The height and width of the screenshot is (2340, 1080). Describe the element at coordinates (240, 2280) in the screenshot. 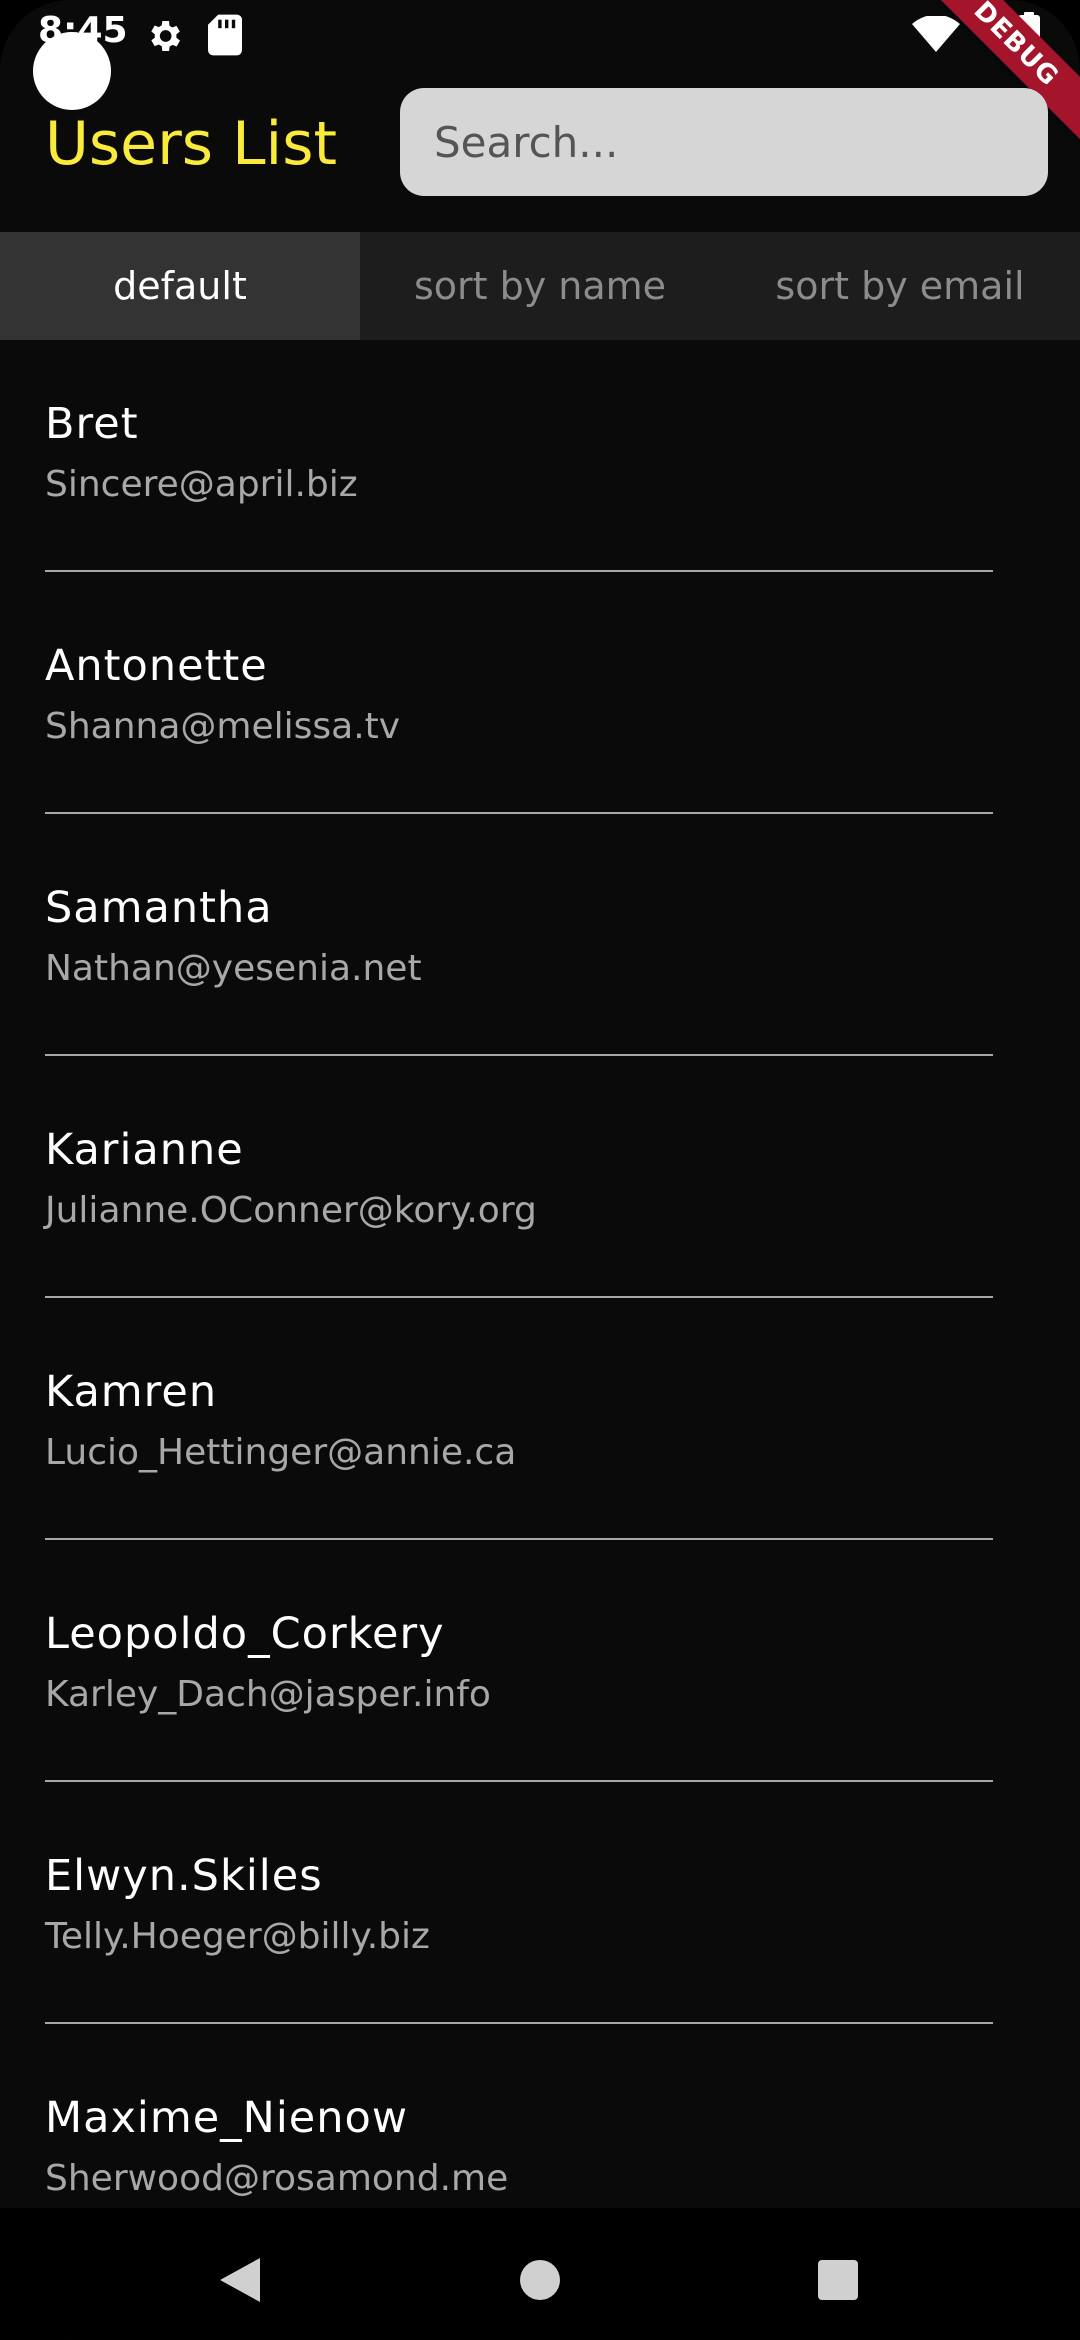

I see `back-icon` at that location.